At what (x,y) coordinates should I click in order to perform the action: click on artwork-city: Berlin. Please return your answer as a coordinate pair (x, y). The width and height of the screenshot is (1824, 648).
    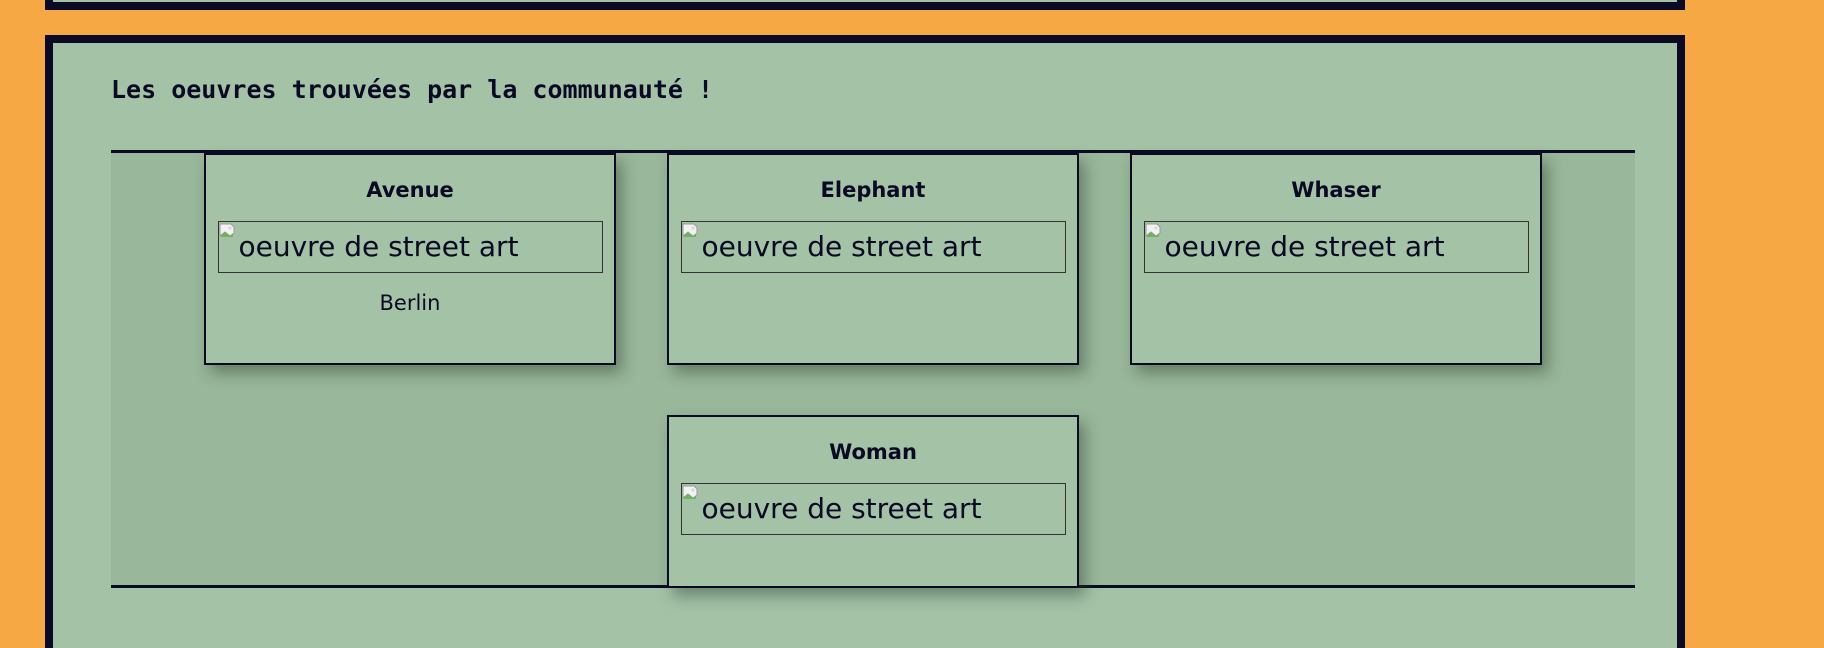
    Looking at the image, I should click on (410, 303).